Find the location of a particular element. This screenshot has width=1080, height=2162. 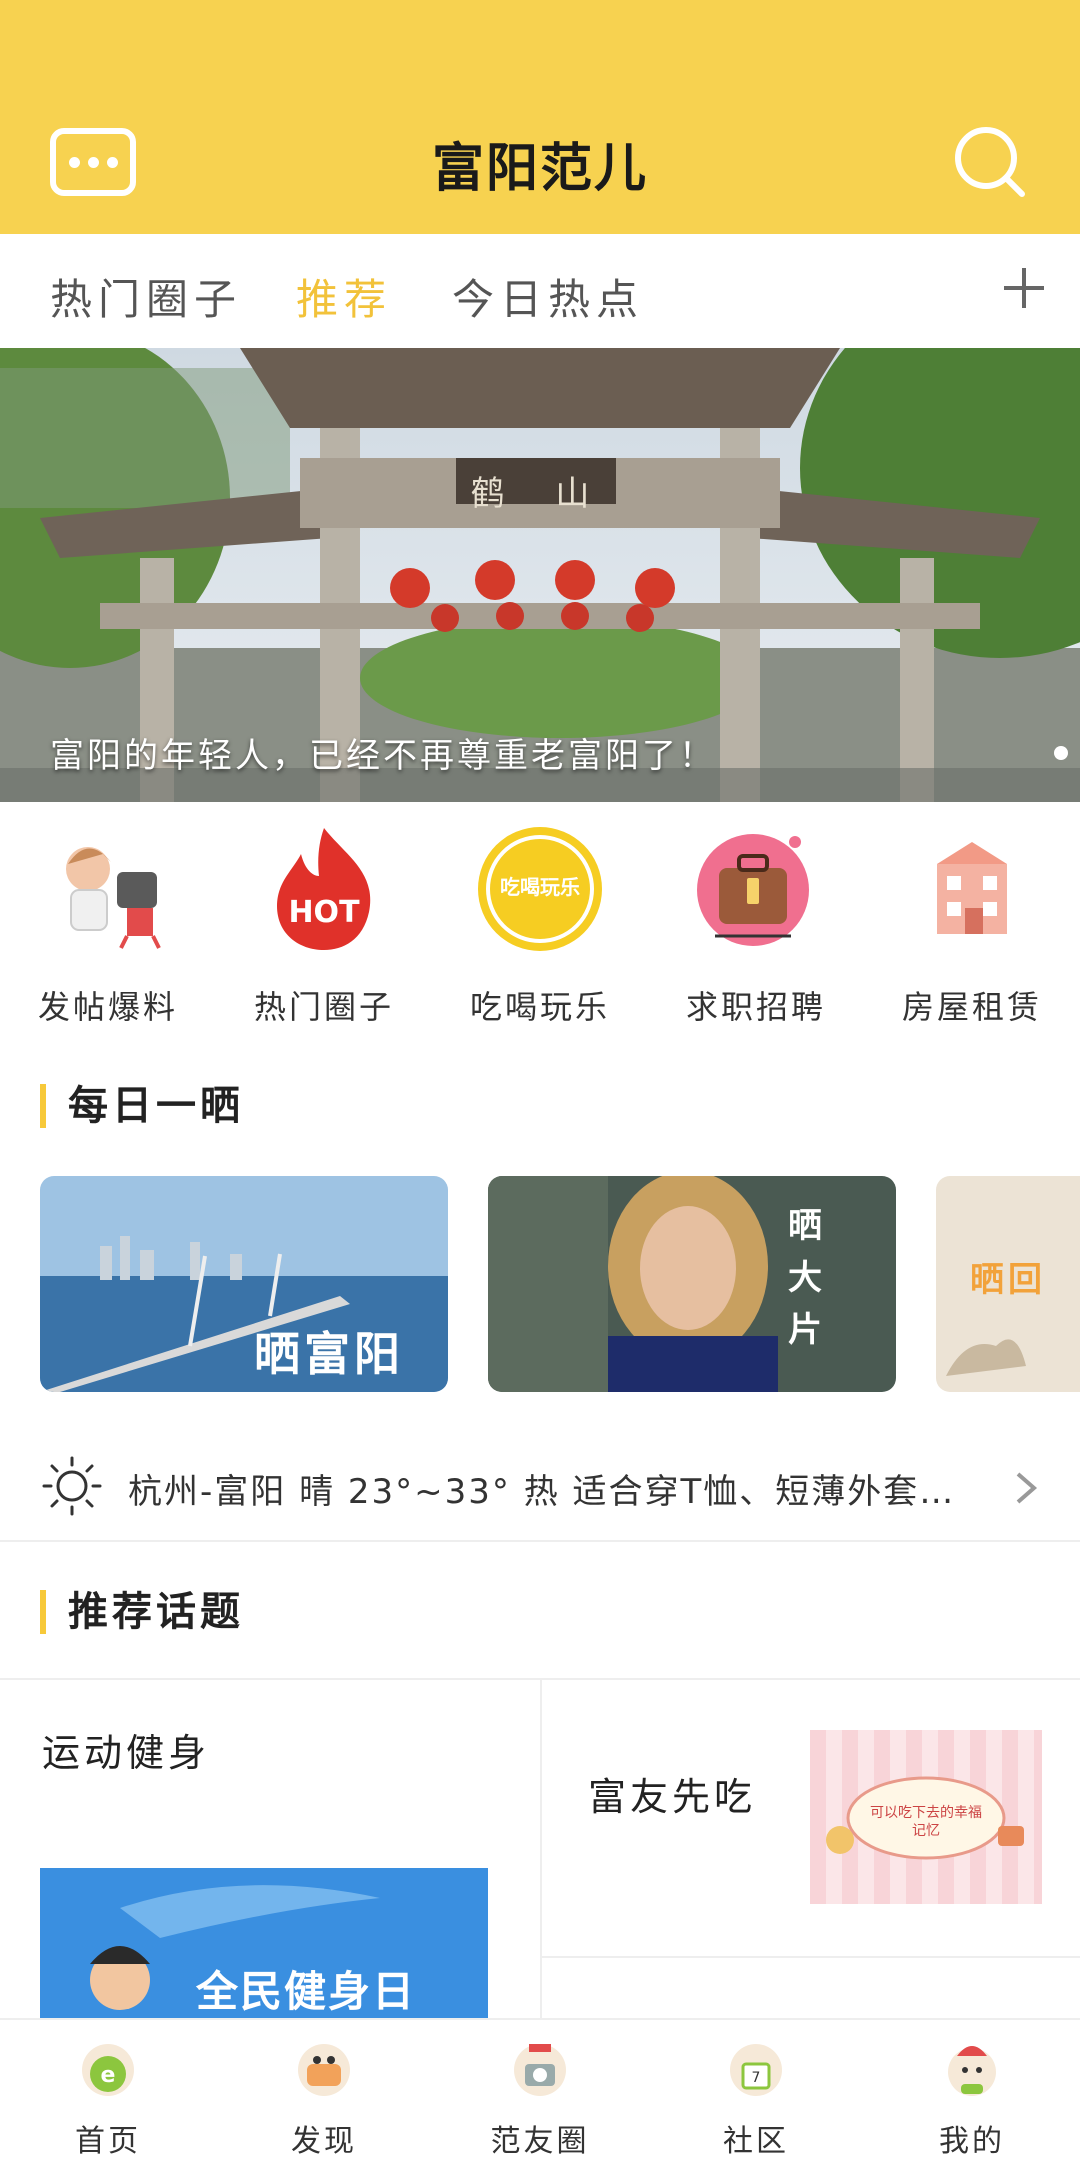

topic-food-first: 富友先吃 可以吃下去的幸福记忆 is located at coordinates (811, 1819).